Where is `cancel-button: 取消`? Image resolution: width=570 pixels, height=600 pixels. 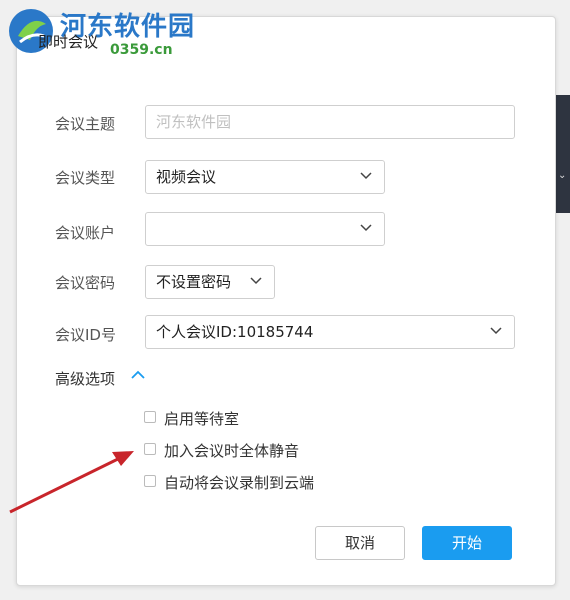 cancel-button: 取消 is located at coordinates (360, 543).